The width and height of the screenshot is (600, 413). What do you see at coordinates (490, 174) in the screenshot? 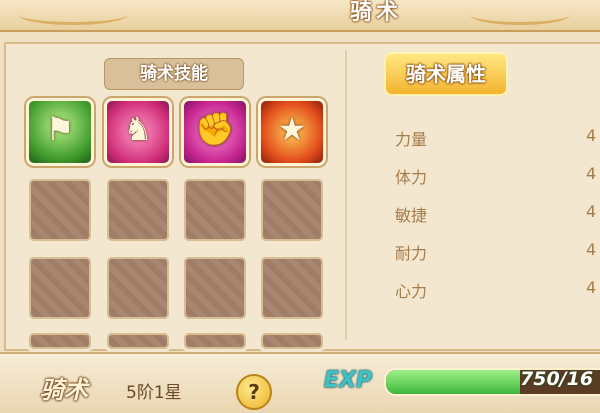
I see `attribute-row: 体力 4` at bounding box center [490, 174].